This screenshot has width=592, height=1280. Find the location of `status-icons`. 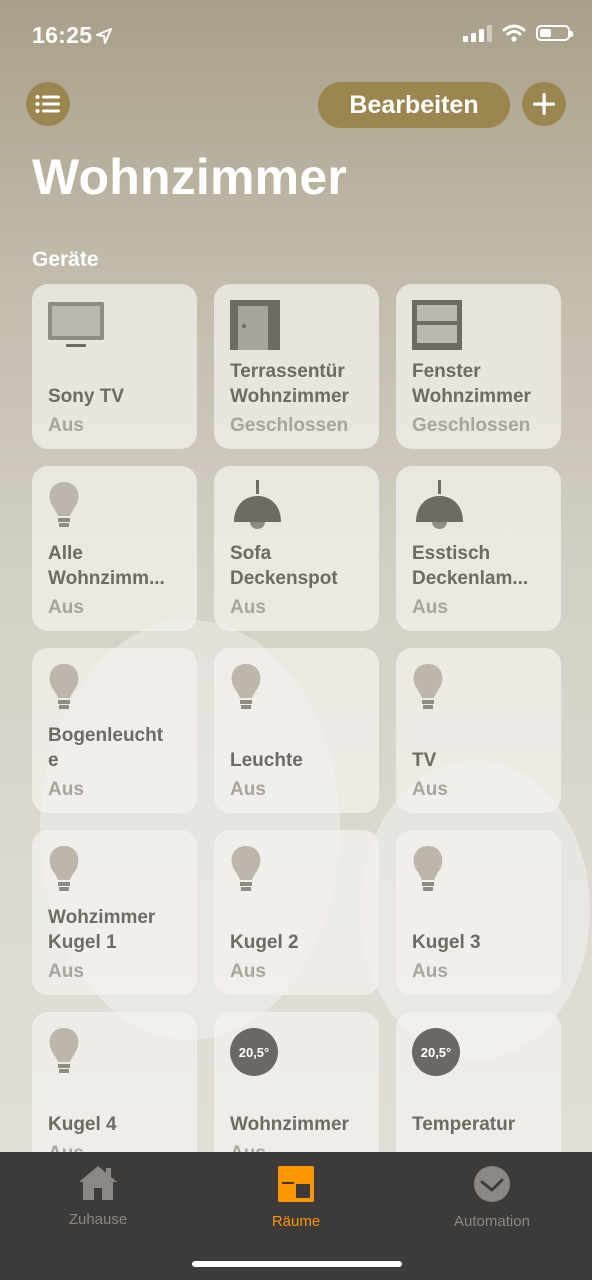

status-icons is located at coordinates (518, 33).